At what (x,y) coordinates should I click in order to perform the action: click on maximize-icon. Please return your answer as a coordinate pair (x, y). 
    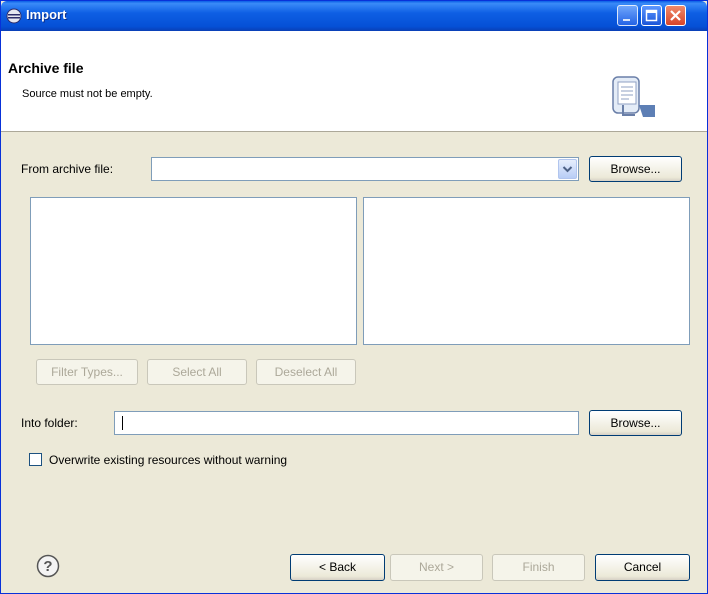
    Looking at the image, I should click on (651, 15).